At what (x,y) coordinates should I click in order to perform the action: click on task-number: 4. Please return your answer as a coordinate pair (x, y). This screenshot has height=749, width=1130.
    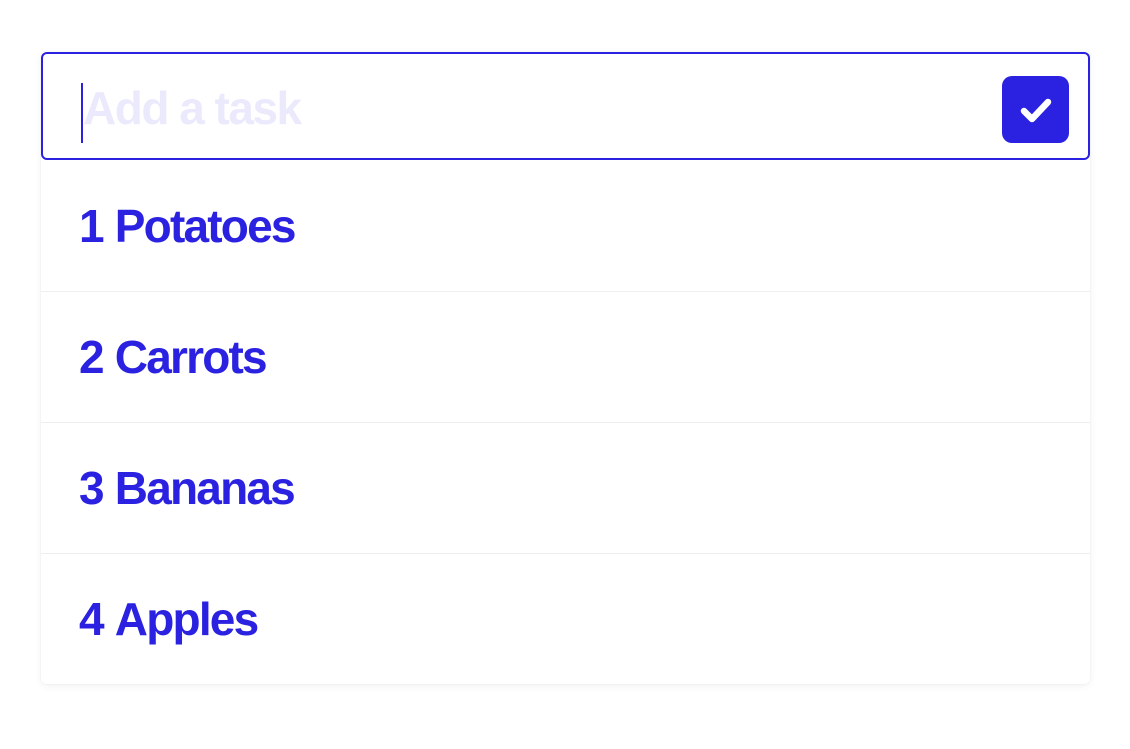
    Looking at the image, I should click on (92, 619).